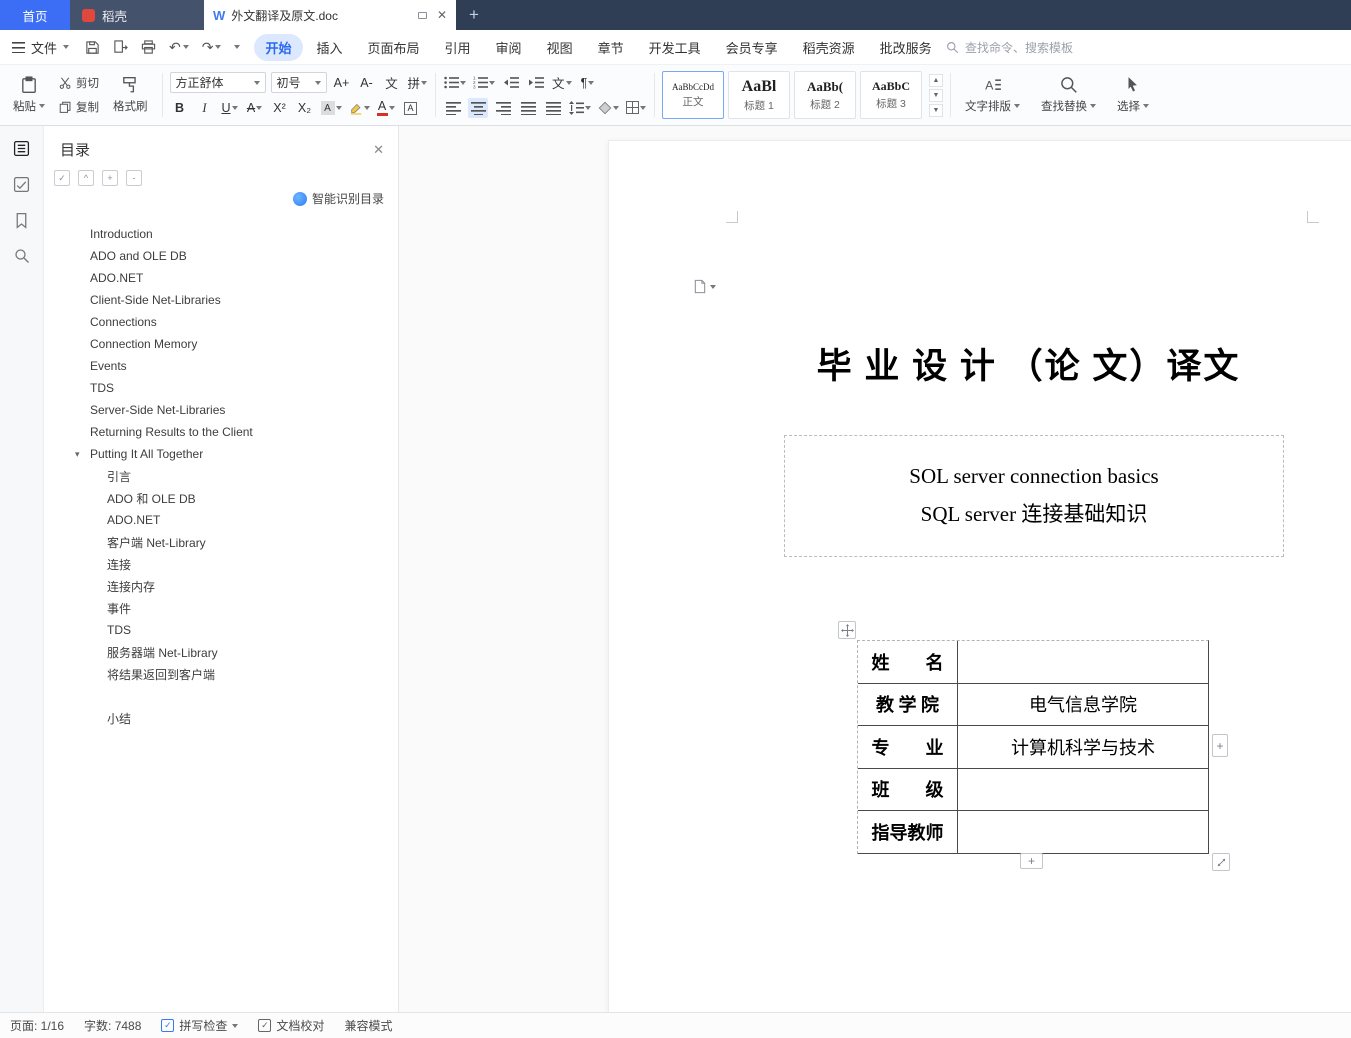 The image size is (1351, 1038). What do you see at coordinates (35, 15) in the screenshot?
I see `home-tab: 首页` at bounding box center [35, 15].